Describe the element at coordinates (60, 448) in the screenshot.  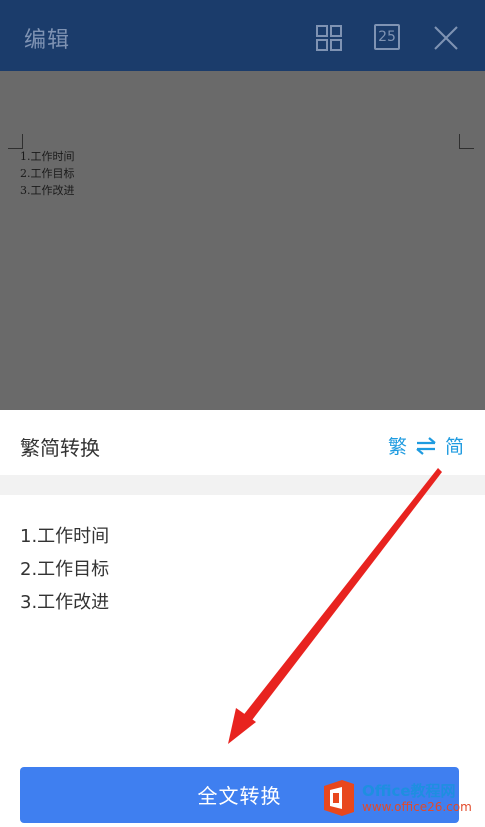
I see `sheet-title: 繁简转换` at that location.